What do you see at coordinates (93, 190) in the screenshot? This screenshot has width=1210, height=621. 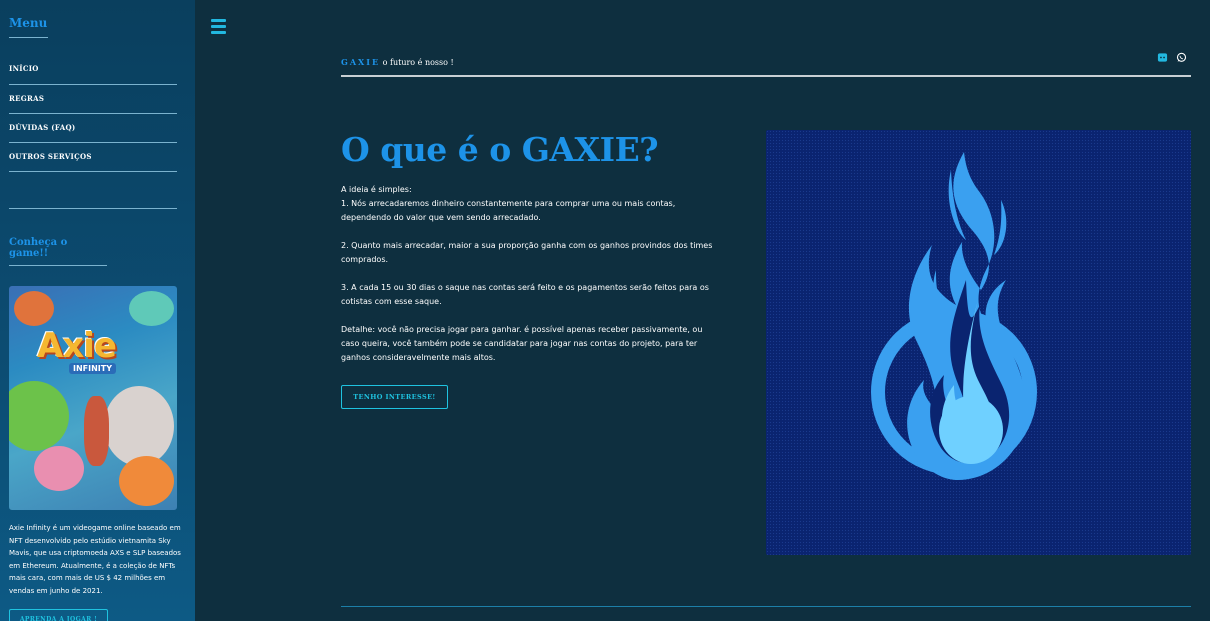 I see `menu-divider` at bounding box center [93, 190].